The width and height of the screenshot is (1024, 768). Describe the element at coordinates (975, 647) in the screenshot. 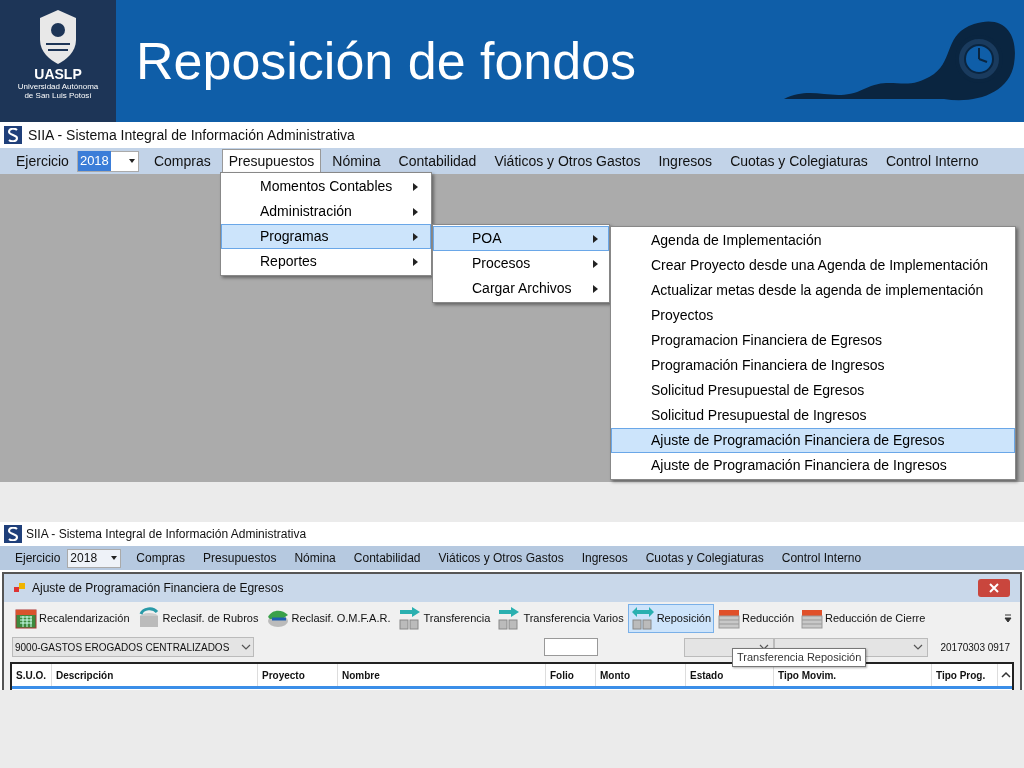

I see `date-code: 20170303 0917` at that location.